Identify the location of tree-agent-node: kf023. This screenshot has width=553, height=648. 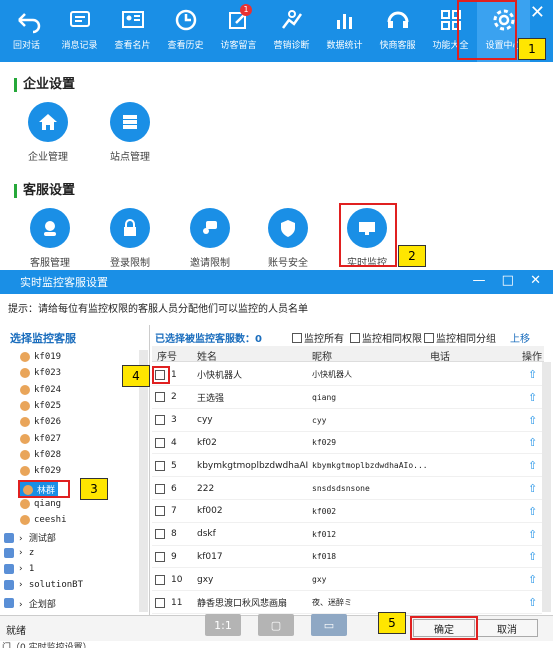
(41, 373).